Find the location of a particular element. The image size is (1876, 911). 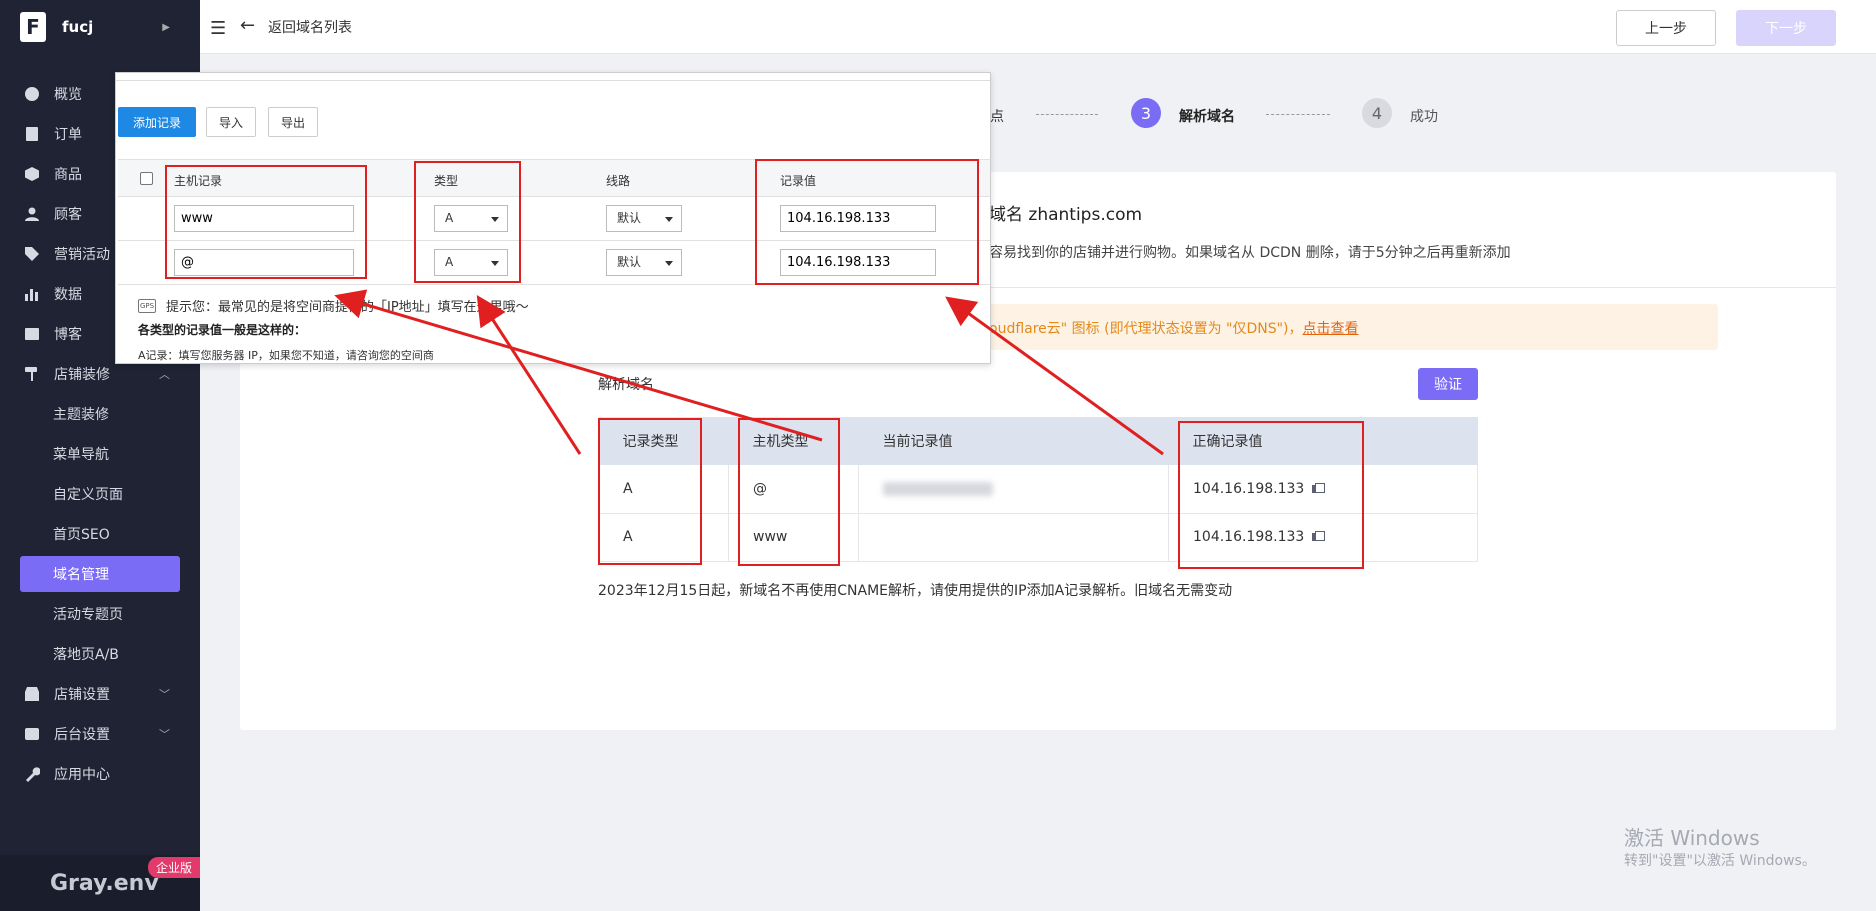

sidebar-item-label: 博客 is located at coordinates (68, 335).